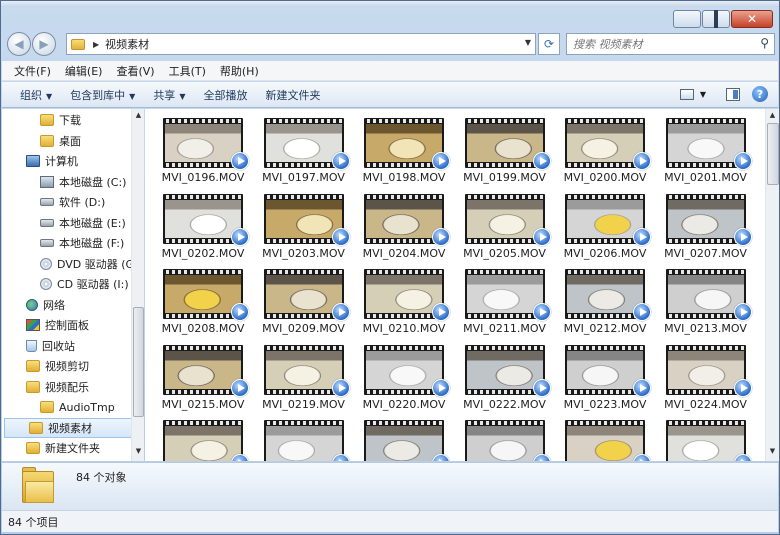  I want to click on nav-item: 视频素材, so click(70, 427).